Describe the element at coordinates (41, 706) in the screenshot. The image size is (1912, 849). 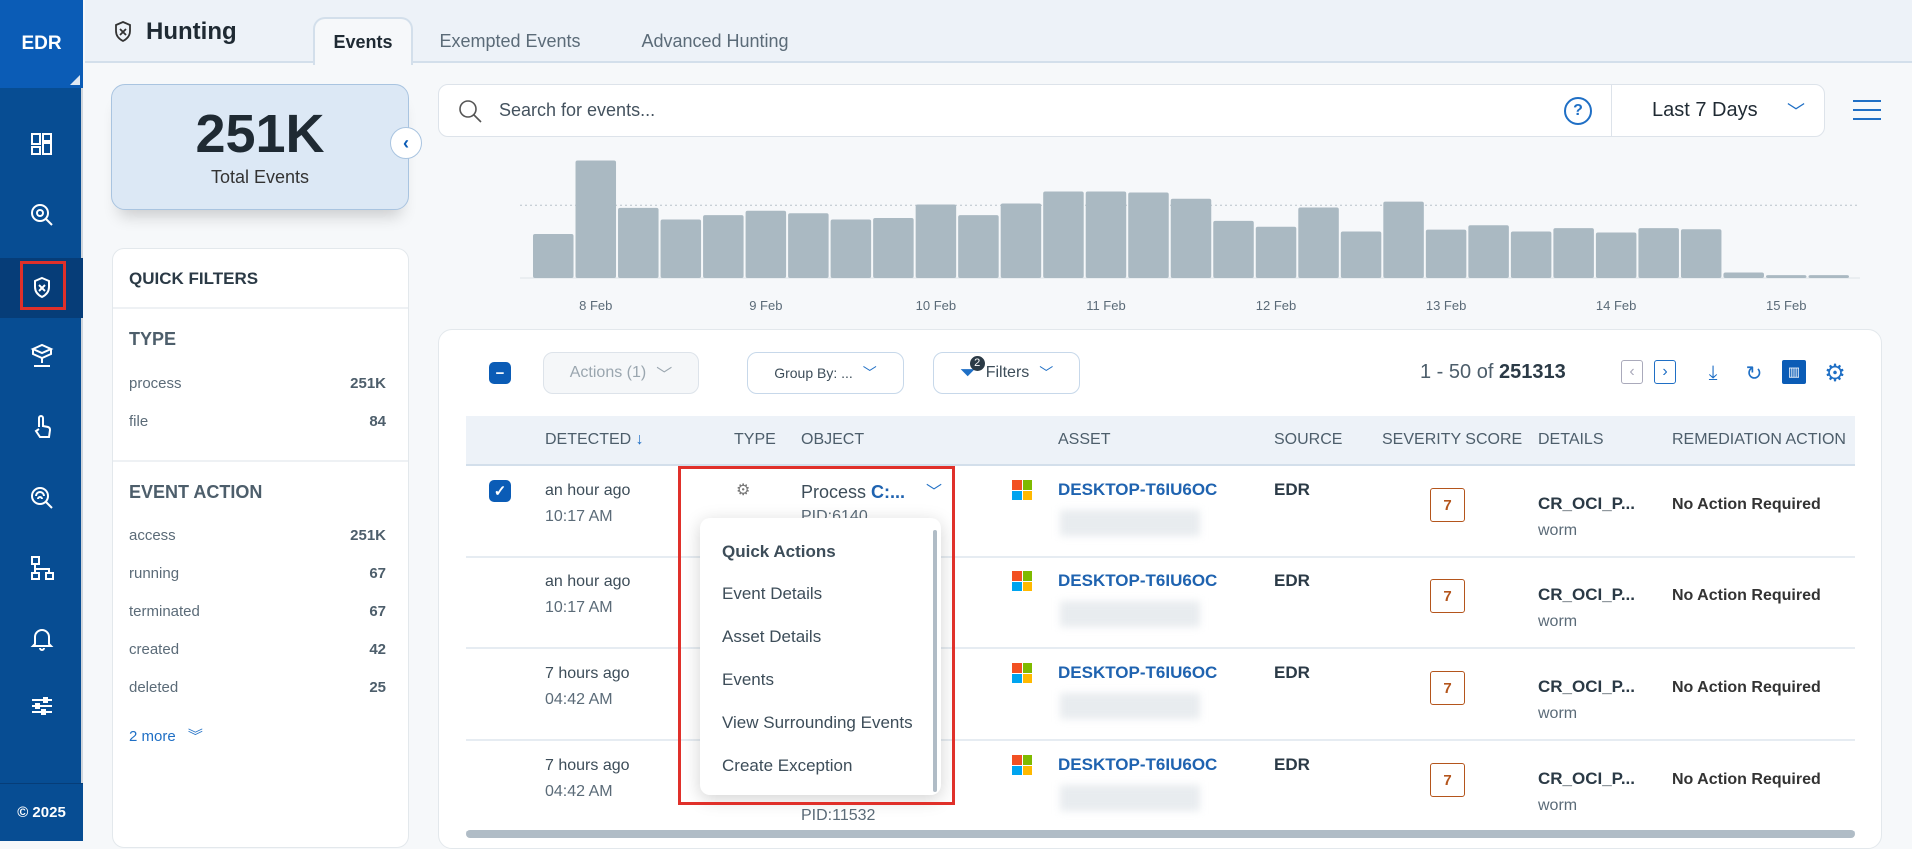
I see `sidebar-item-sliders` at that location.